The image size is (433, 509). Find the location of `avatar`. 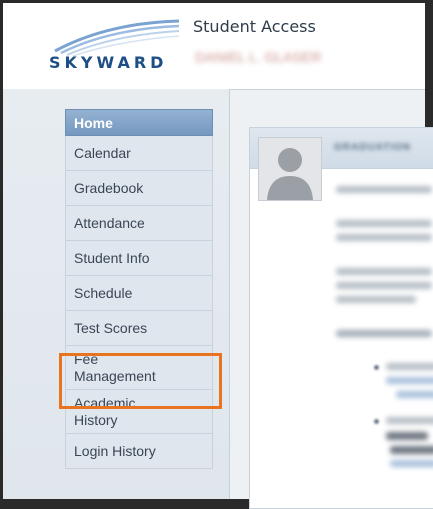

avatar is located at coordinates (290, 169).